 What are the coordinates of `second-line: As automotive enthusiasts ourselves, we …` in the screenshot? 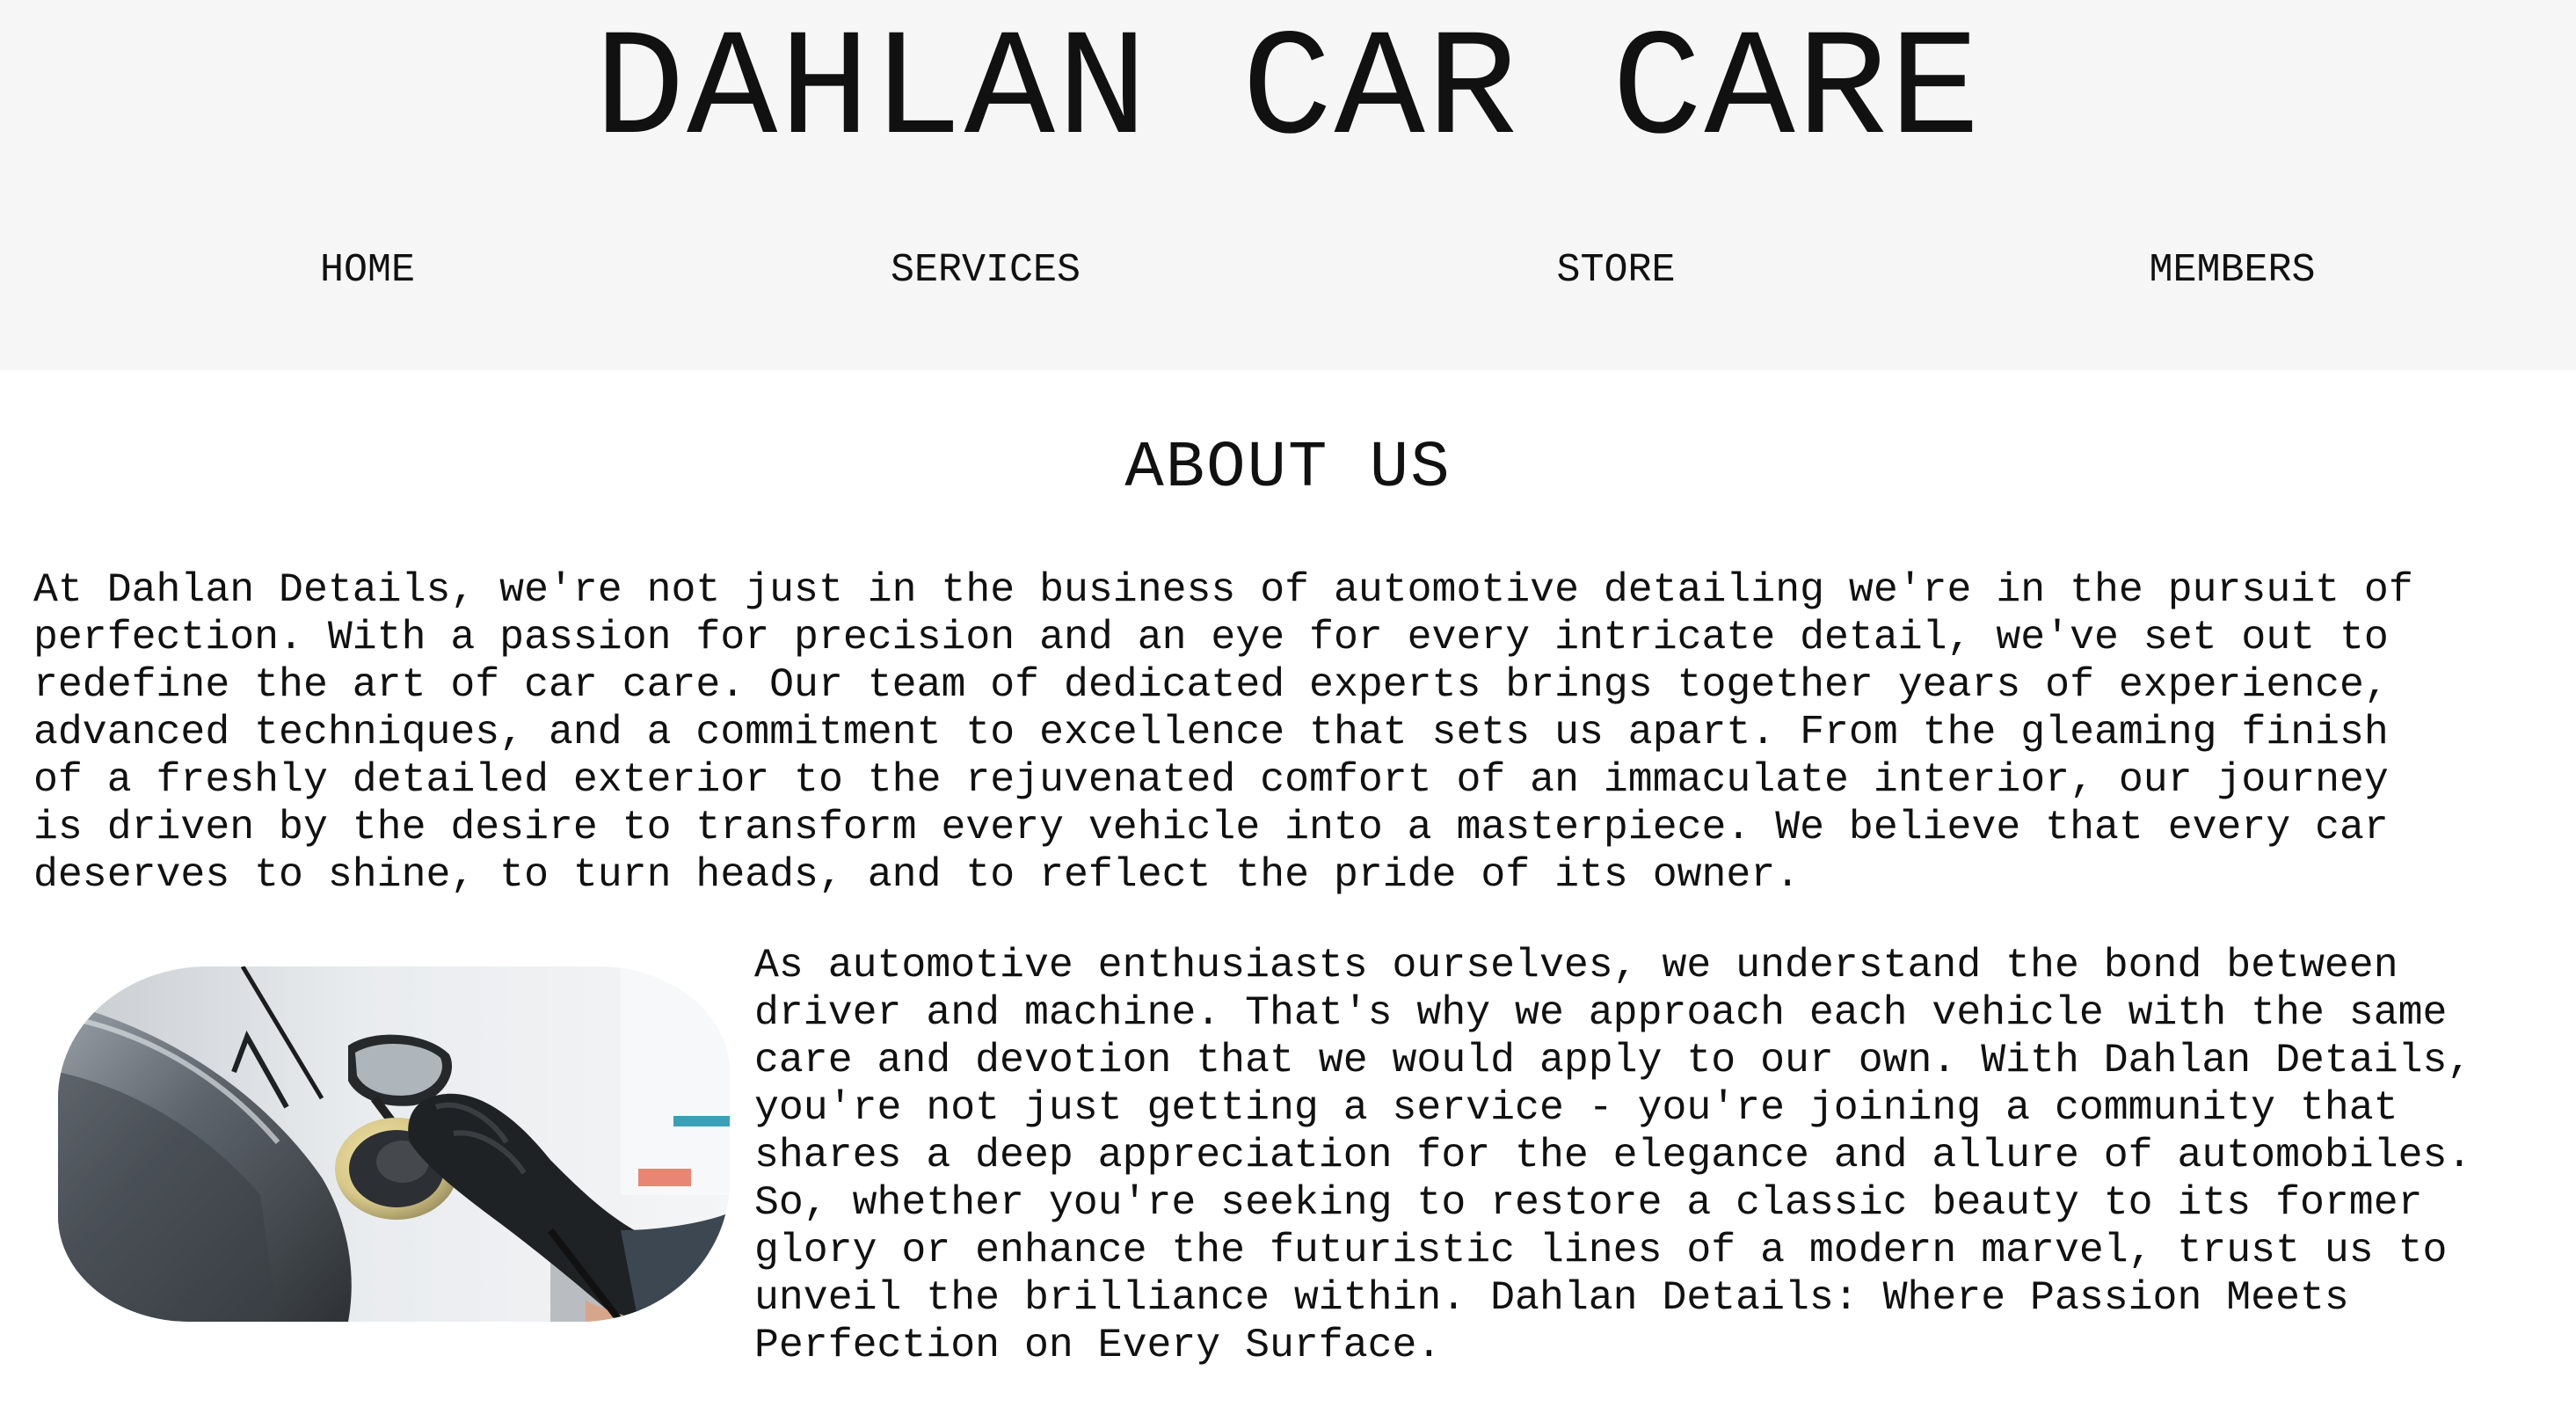 It's located at (1576, 965).